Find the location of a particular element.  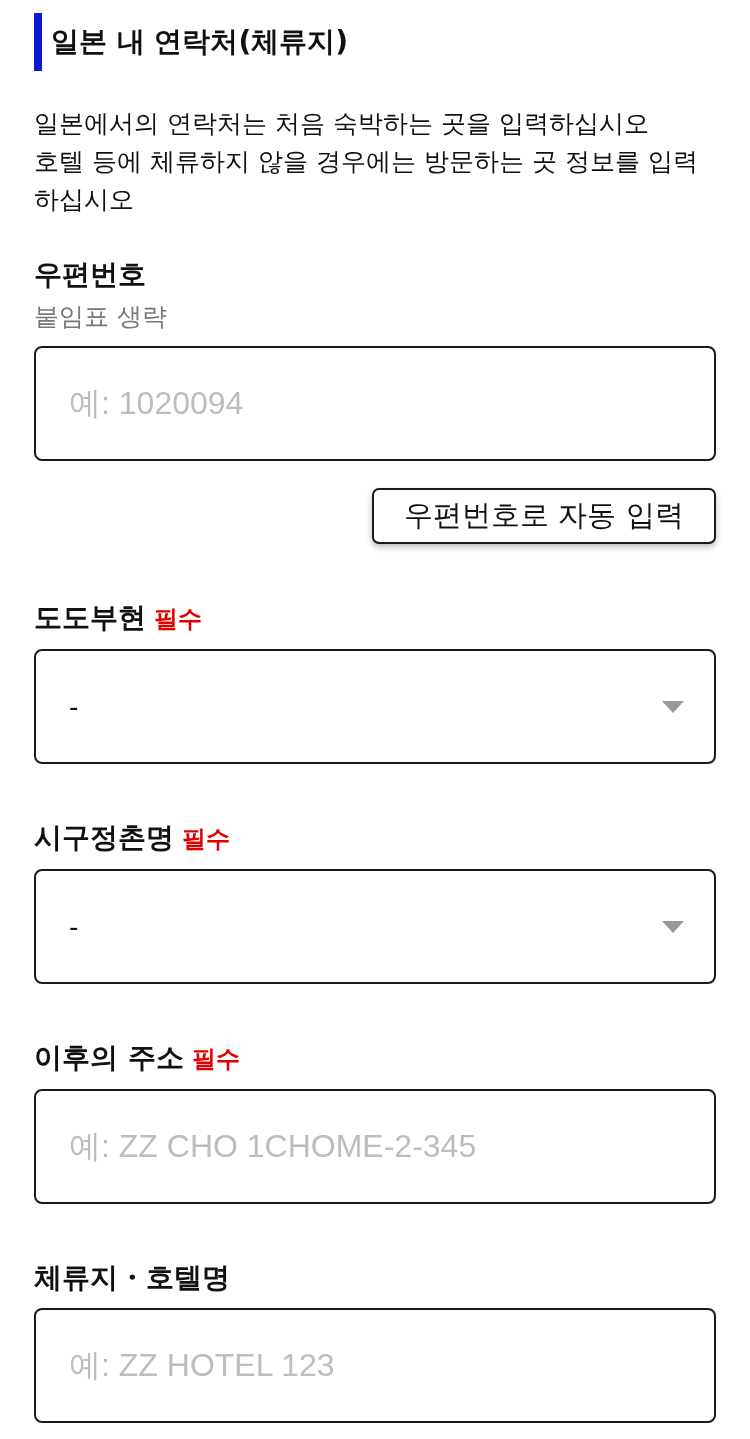

field-label: 우편번호 is located at coordinates (90, 275).